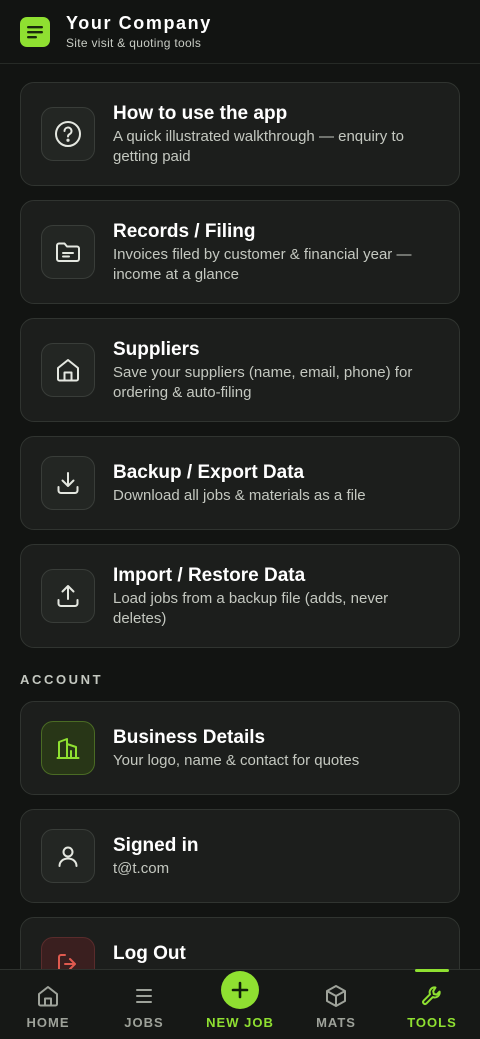 This screenshot has height=1039, width=480. What do you see at coordinates (35, 31) in the screenshot?
I see `app-logo-icon` at bounding box center [35, 31].